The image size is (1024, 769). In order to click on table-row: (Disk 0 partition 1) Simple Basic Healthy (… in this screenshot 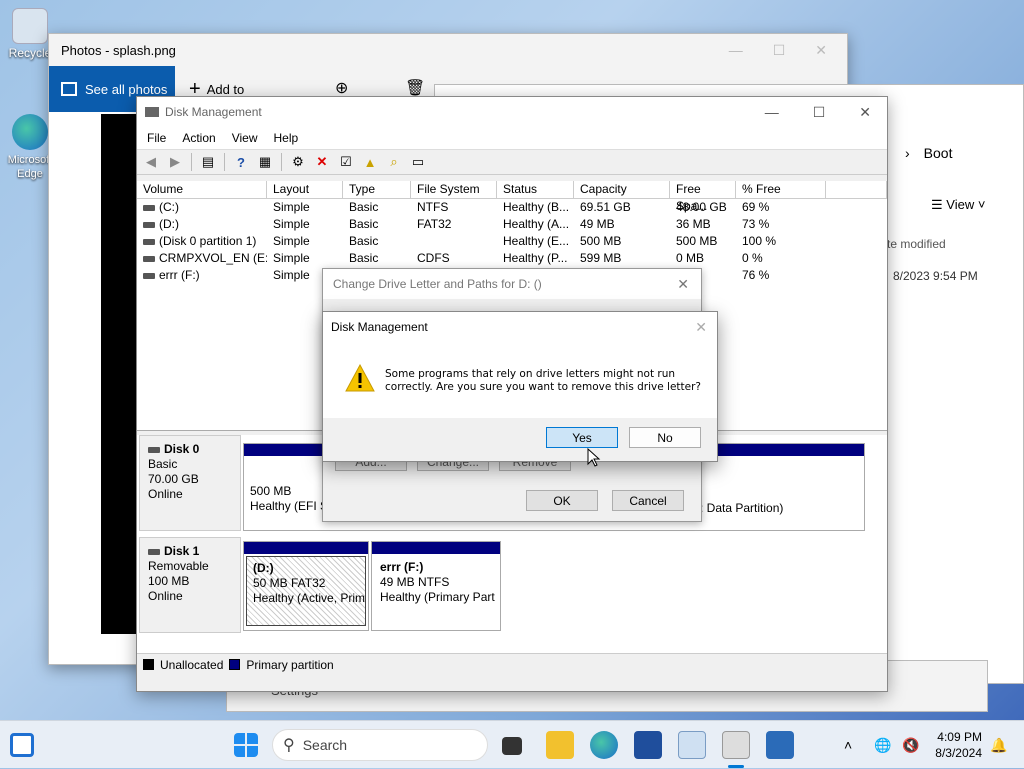, I will do `click(512, 241)`.